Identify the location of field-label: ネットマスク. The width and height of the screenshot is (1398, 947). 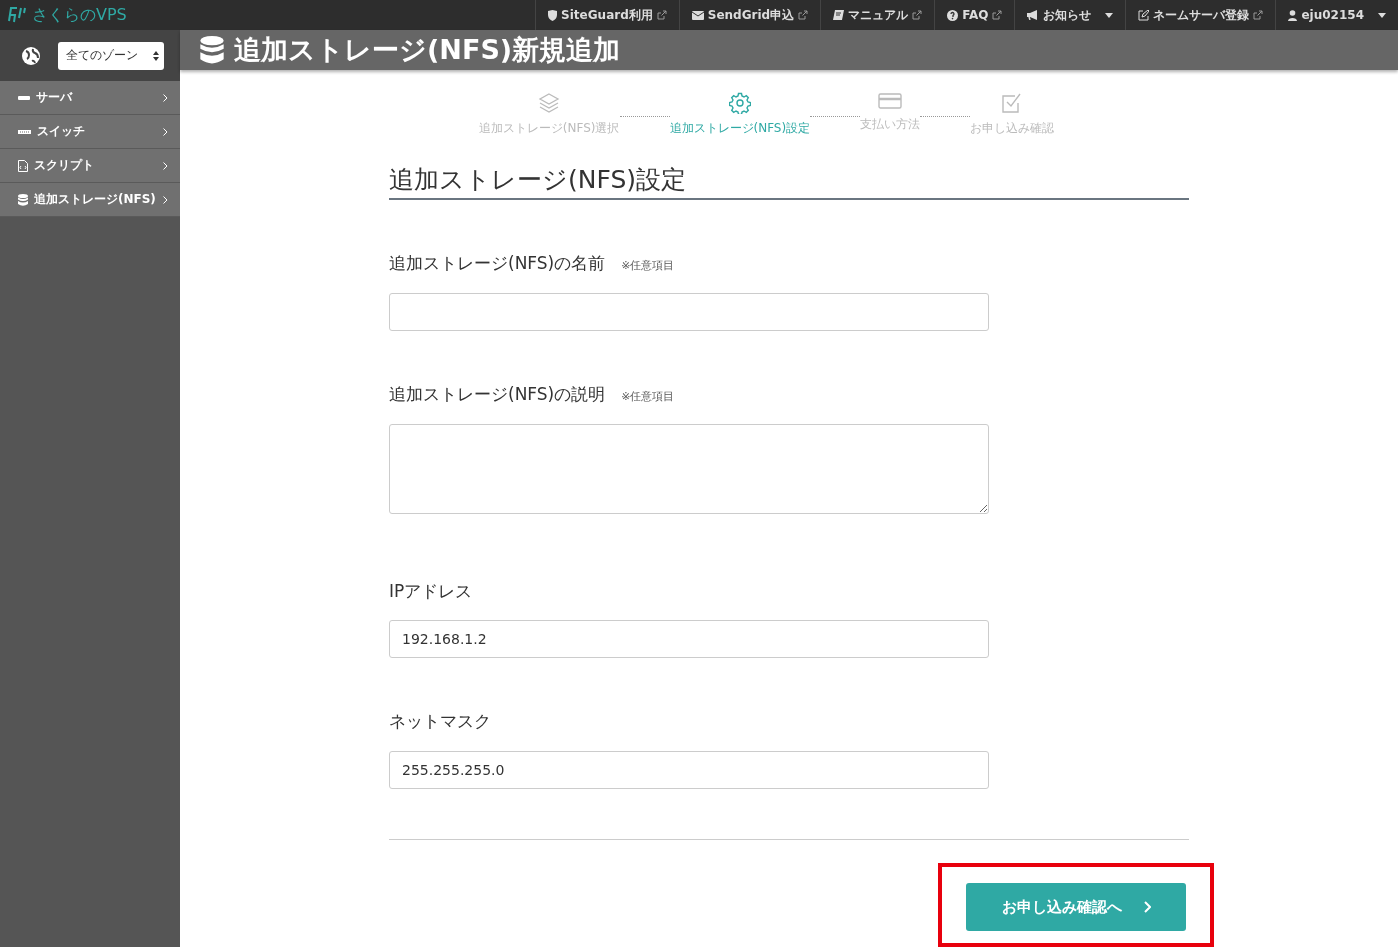
(440, 721).